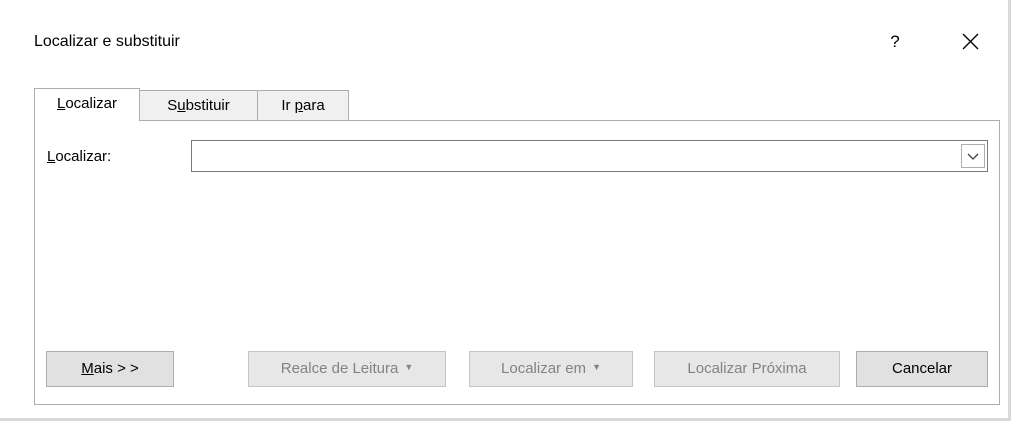 Image resolution: width=1011 pixels, height=421 pixels. I want to click on tab-substituir-label: bstituir, so click(207, 105).